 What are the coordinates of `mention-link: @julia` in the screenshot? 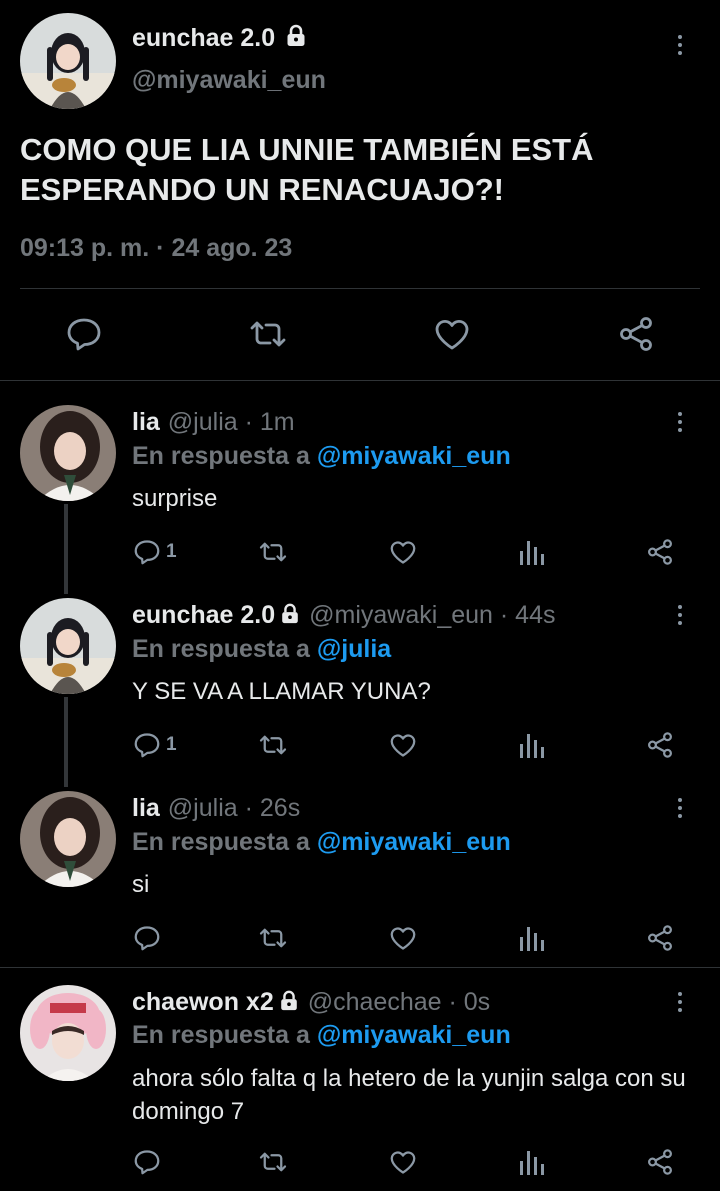 It's located at (354, 649).